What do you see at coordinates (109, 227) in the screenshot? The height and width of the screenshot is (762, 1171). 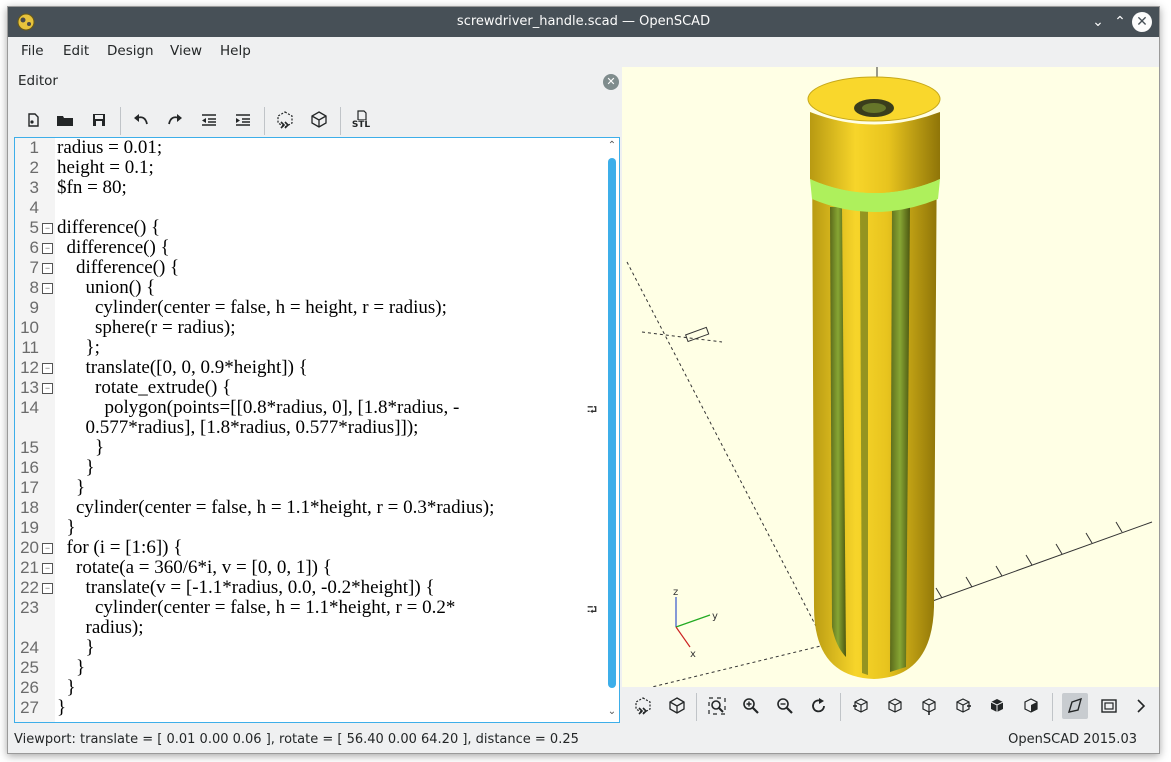 I see `code-text: difference() {` at bounding box center [109, 227].